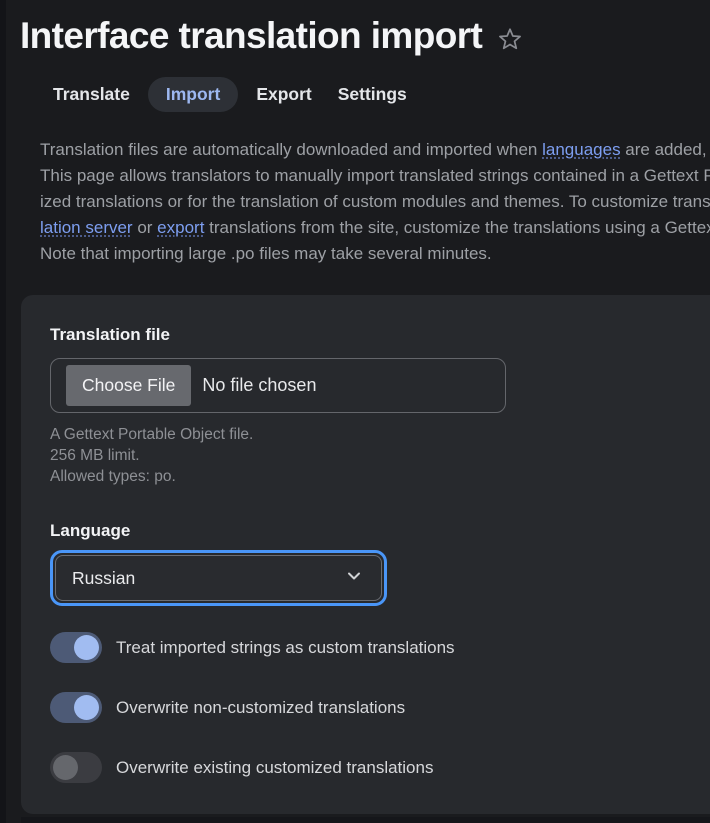  Describe the element at coordinates (3, 411) in the screenshot. I see `window-edge-strip` at that location.